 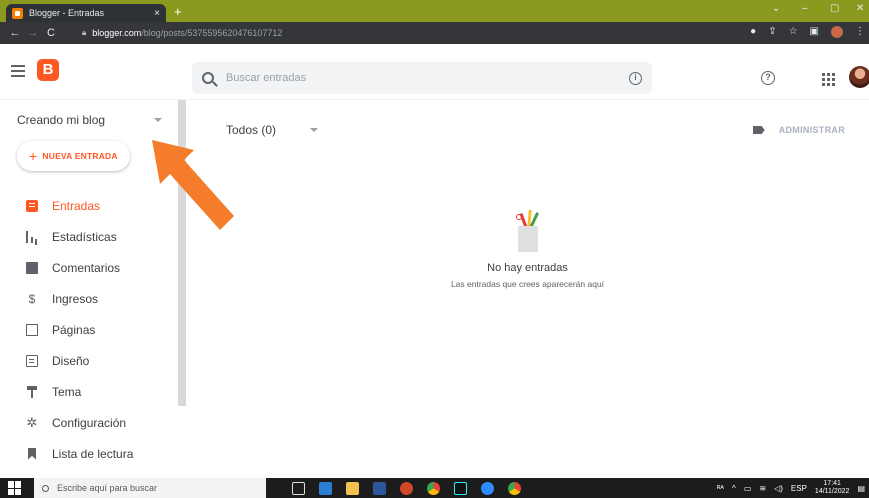 What do you see at coordinates (157, 13) in the screenshot?
I see `tab-close-icon: ×` at bounding box center [157, 13].